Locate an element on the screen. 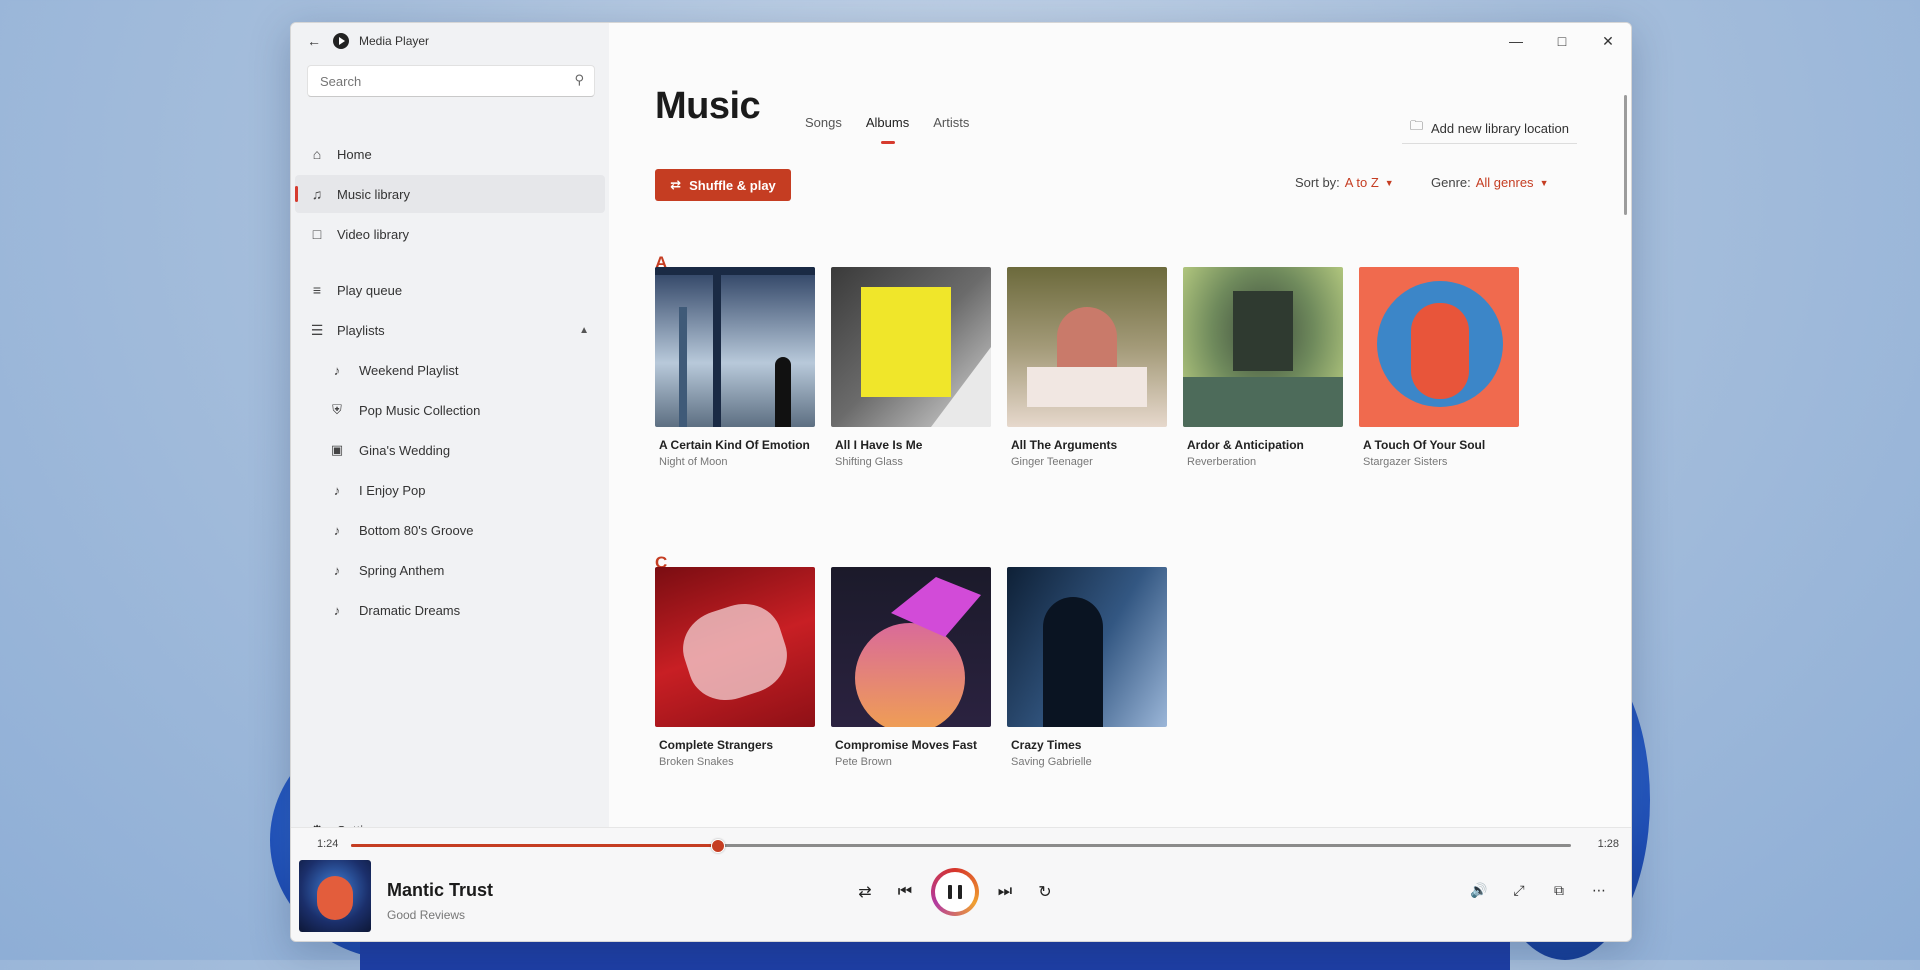 This screenshot has width=1920, height=970. title-bar: ← Media Player is located at coordinates (450, 41).